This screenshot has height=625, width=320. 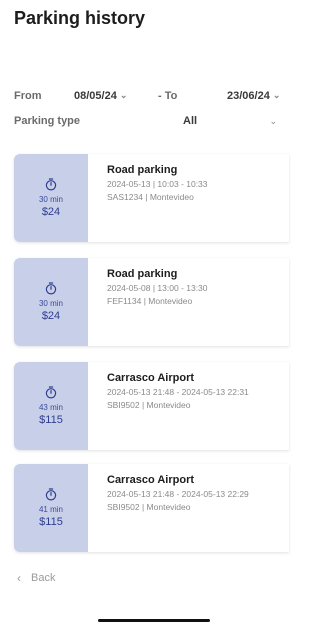 I want to click on to-date-select: 23/06/24 ⌄, so click(x=254, y=96).